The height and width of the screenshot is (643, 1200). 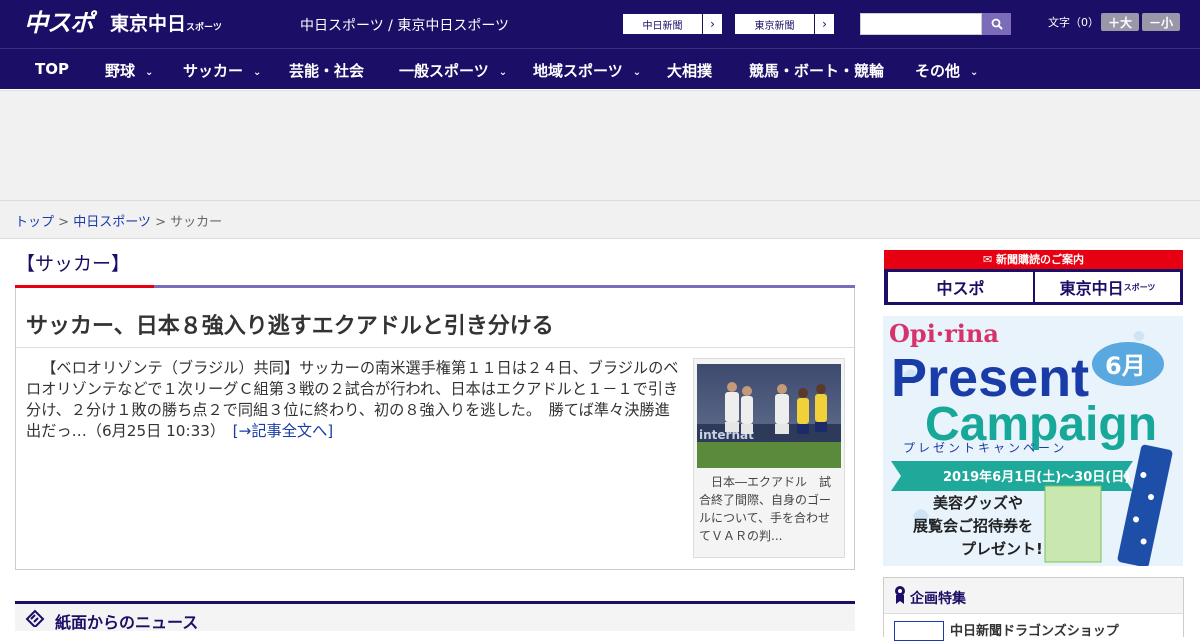 I want to click on nav-label: 大相撲, so click(x=690, y=71).